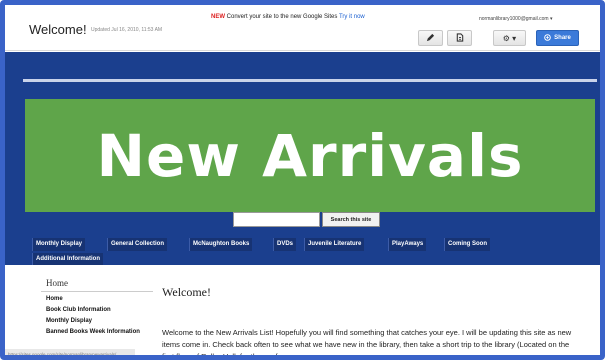 The height and width of the screenshot is (360, 605). I want to click on nav-item-monthly-display: Monthly Display, so click(59, 244).